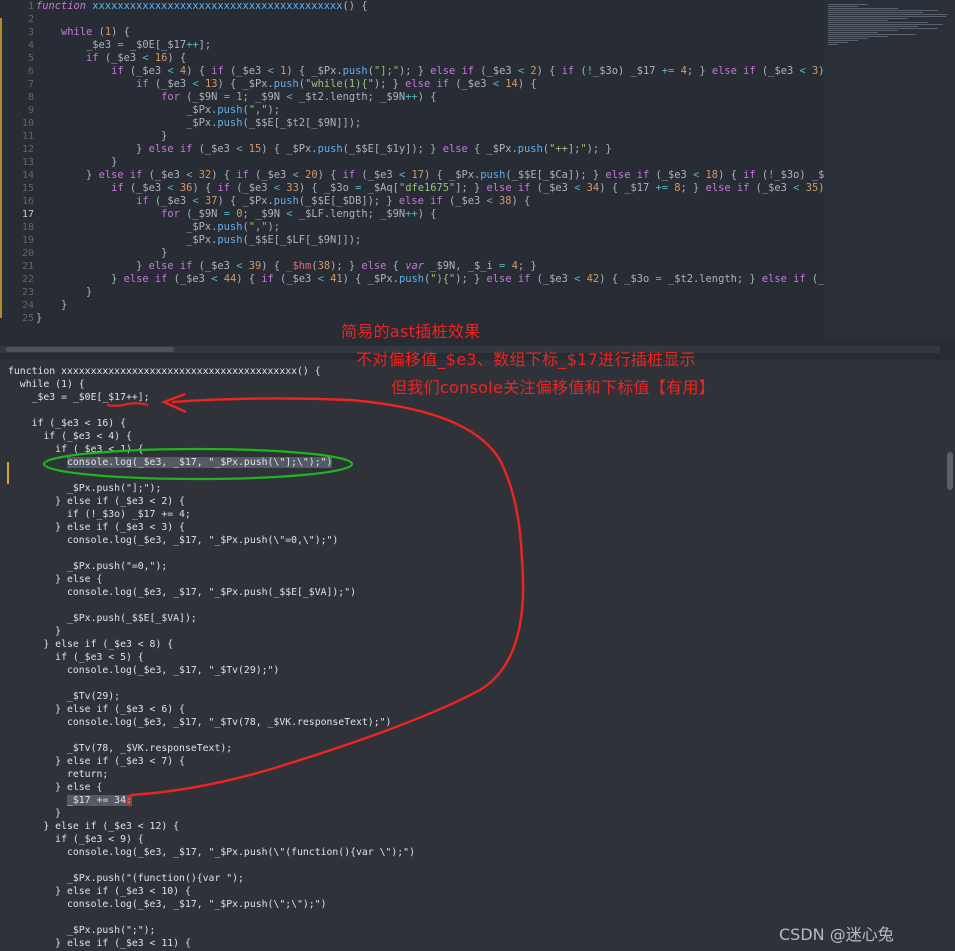 The height and width of the screenshot is (951, 955). What do you see at coordinates (30, 32) in the screenshot?
I see `line-number: 3` at bounding box center [30, 32].